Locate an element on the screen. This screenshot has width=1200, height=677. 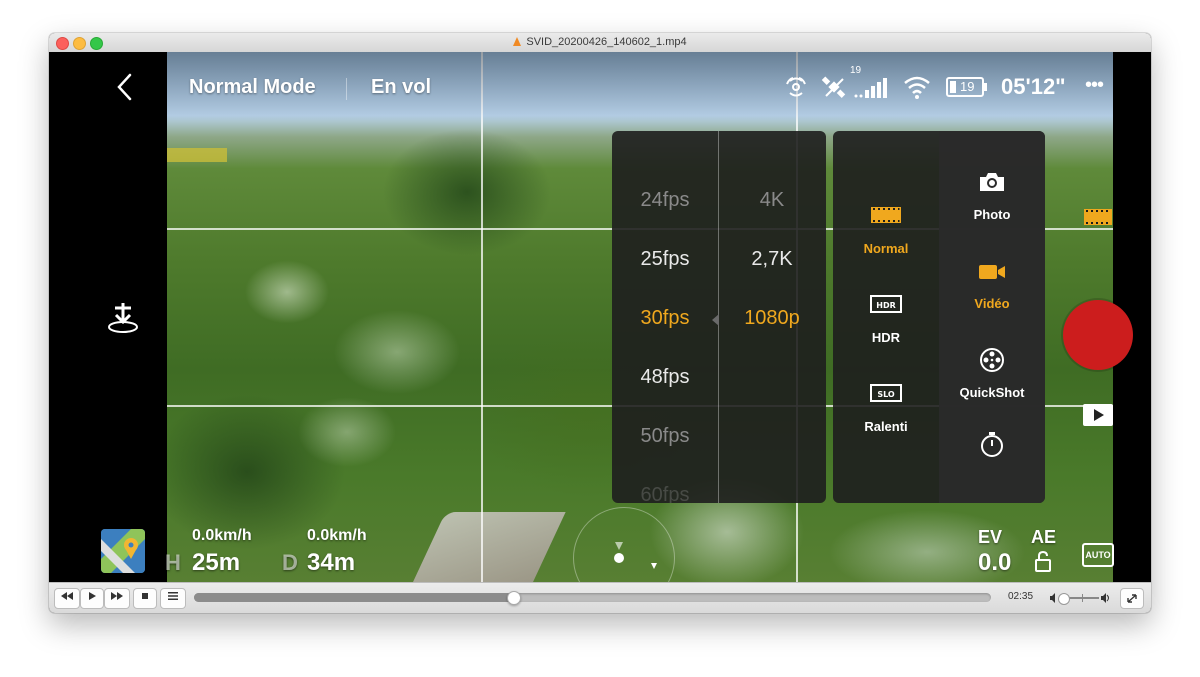
gimbal-pointer-icon is located at coordinates (635, 555).